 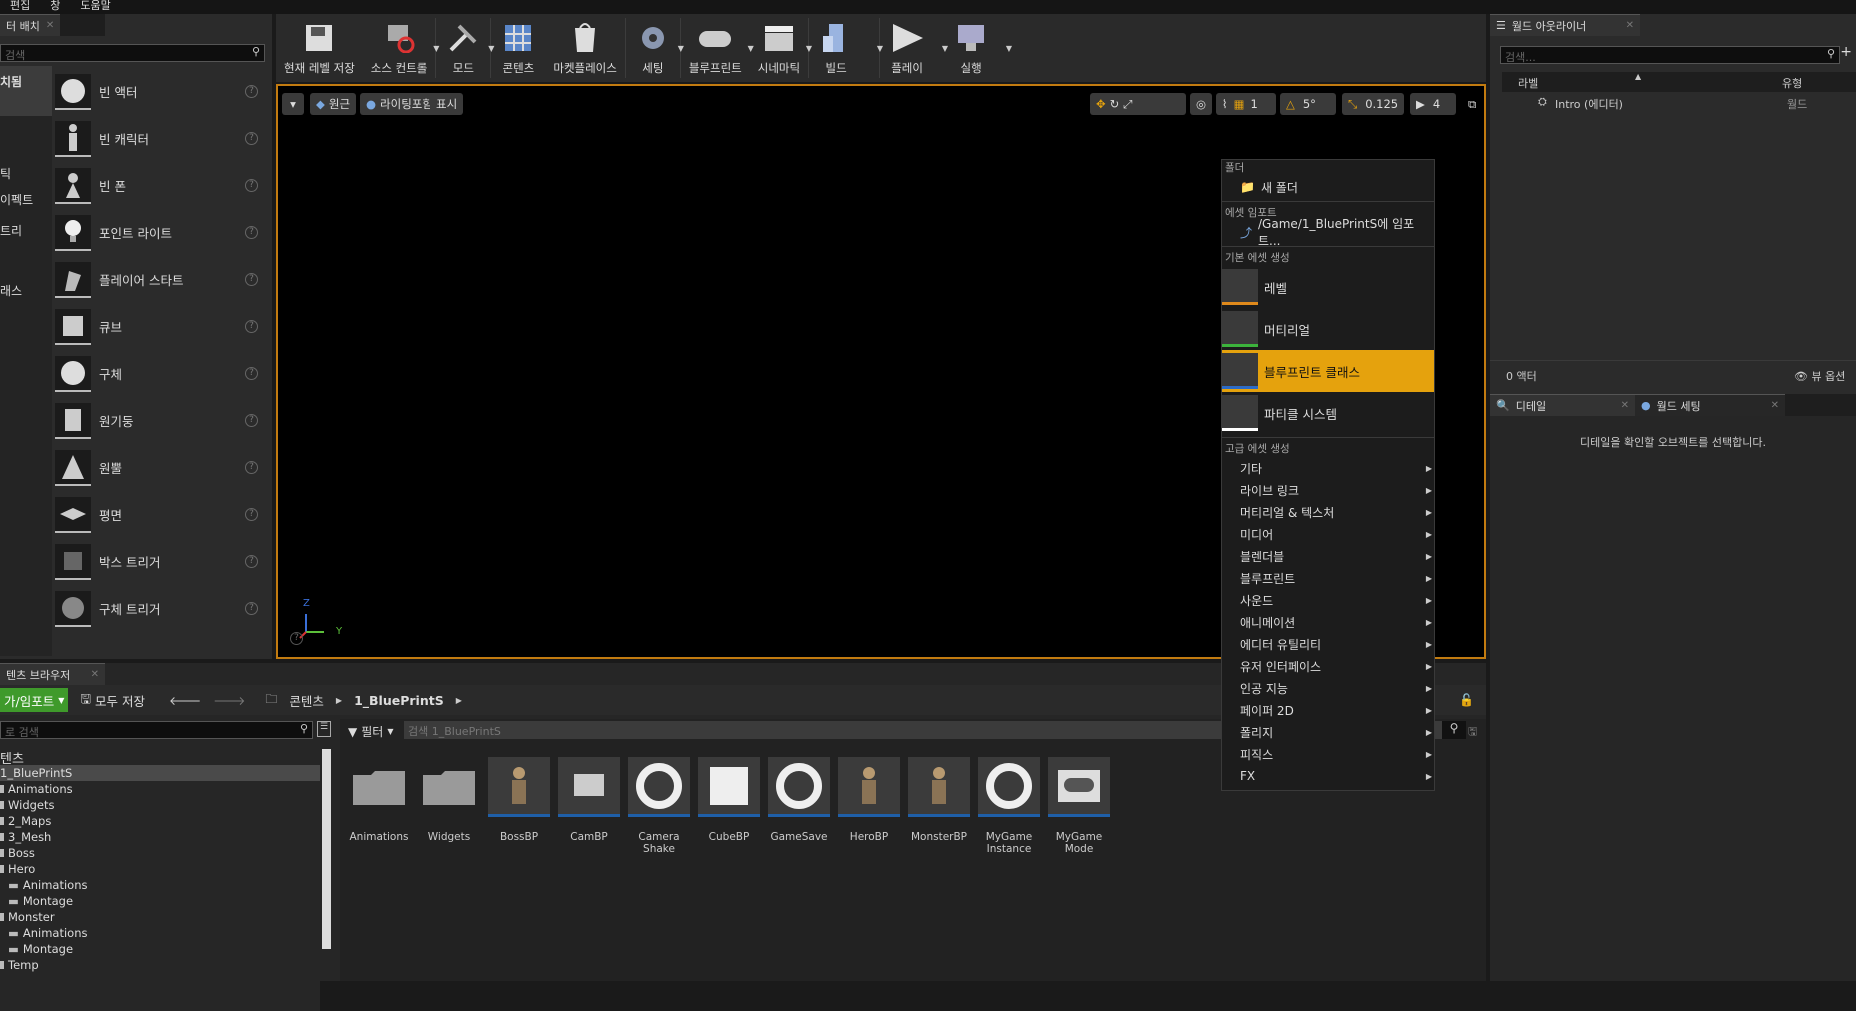 What do you see at coordinates (717, 48) in the screenshot?
I see `blueprints-button: 블루프린트 ▼` at bounding box center [717, 48].